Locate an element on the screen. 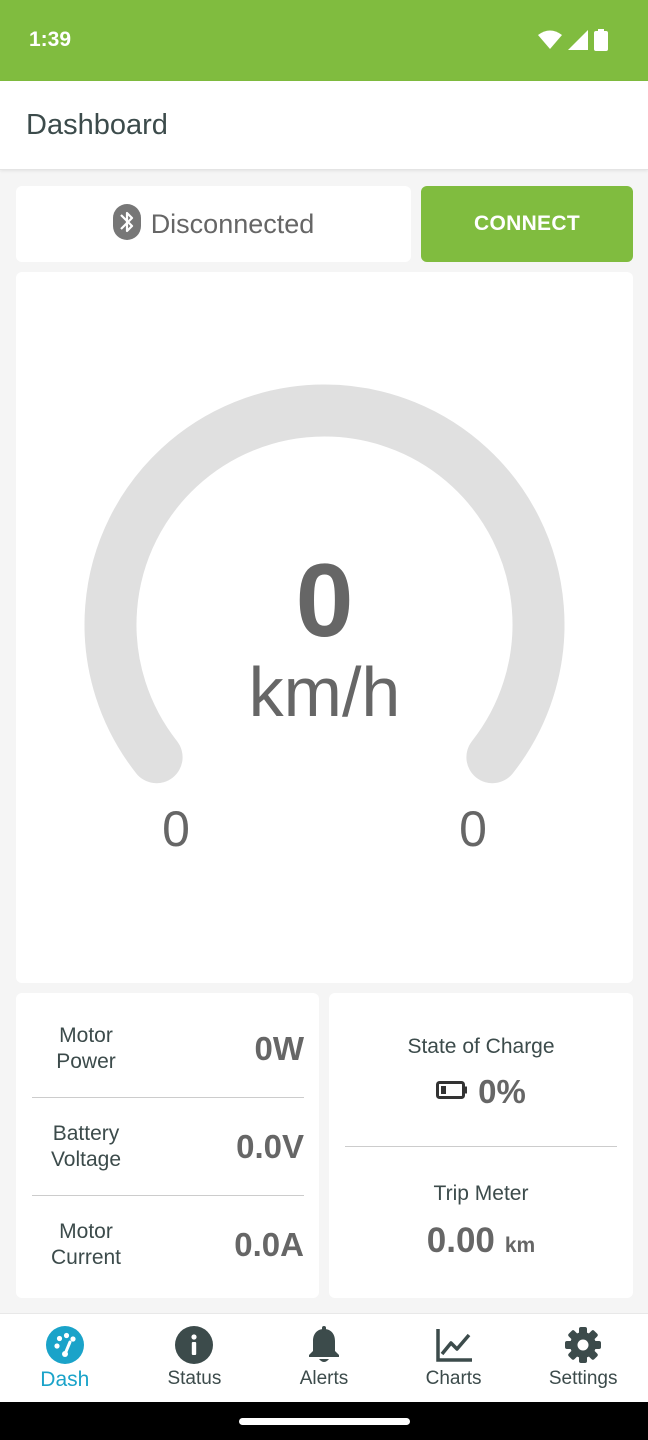 This screenshot has width=648, height=1440. nav-item-charts: Charts is located at coordinates (454, 1358).